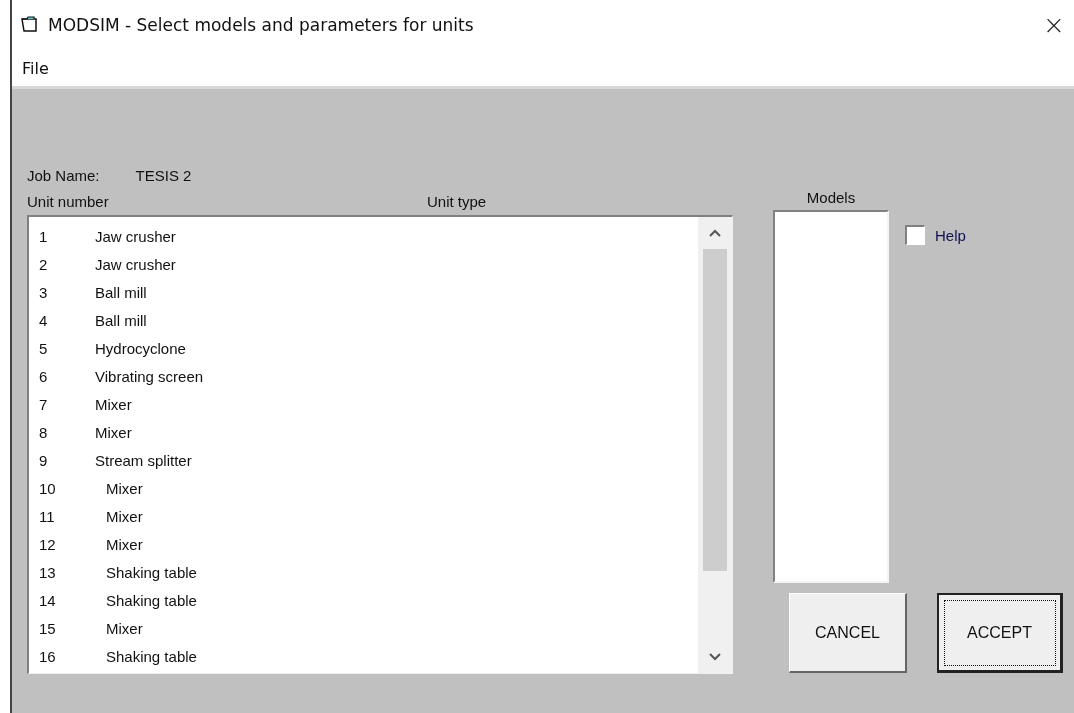 Image resolution: width=1074 pixels, height=713 pixels. What do you see at coordinates (44, 292) in the screenshot?
I see `unit-number: 3` at bounding box center [44, 292].